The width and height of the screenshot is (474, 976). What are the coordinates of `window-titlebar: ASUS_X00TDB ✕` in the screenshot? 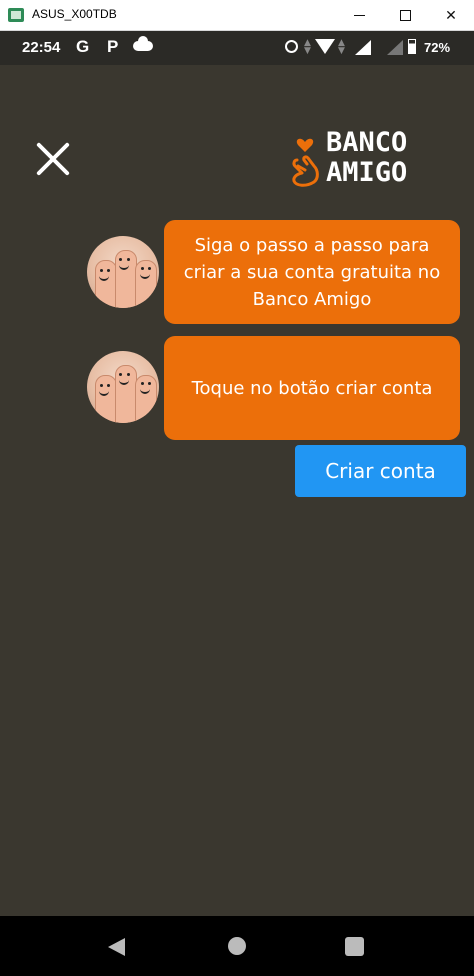 It's located at (237, 15).